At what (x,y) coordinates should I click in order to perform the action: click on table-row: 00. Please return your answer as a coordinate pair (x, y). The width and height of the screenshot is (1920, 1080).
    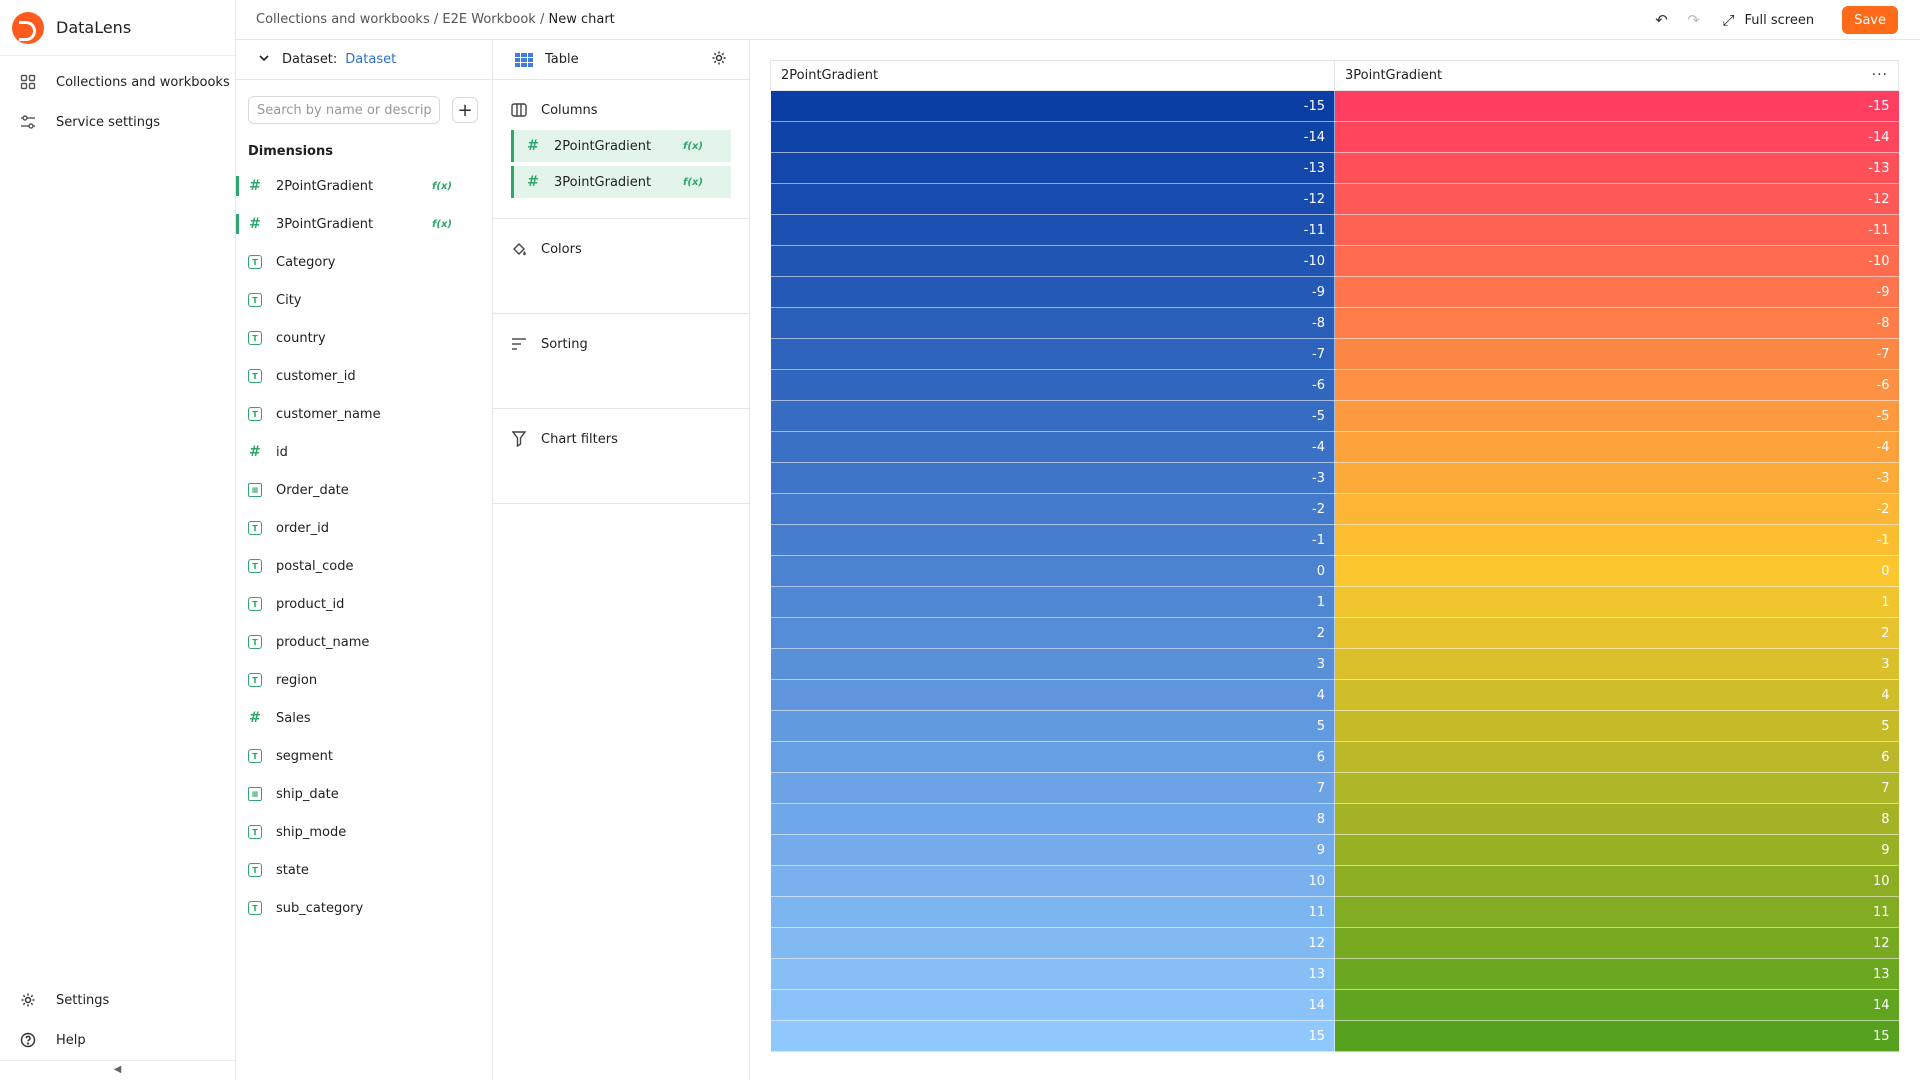
    Looking at the image, I should click on (1334, 571).